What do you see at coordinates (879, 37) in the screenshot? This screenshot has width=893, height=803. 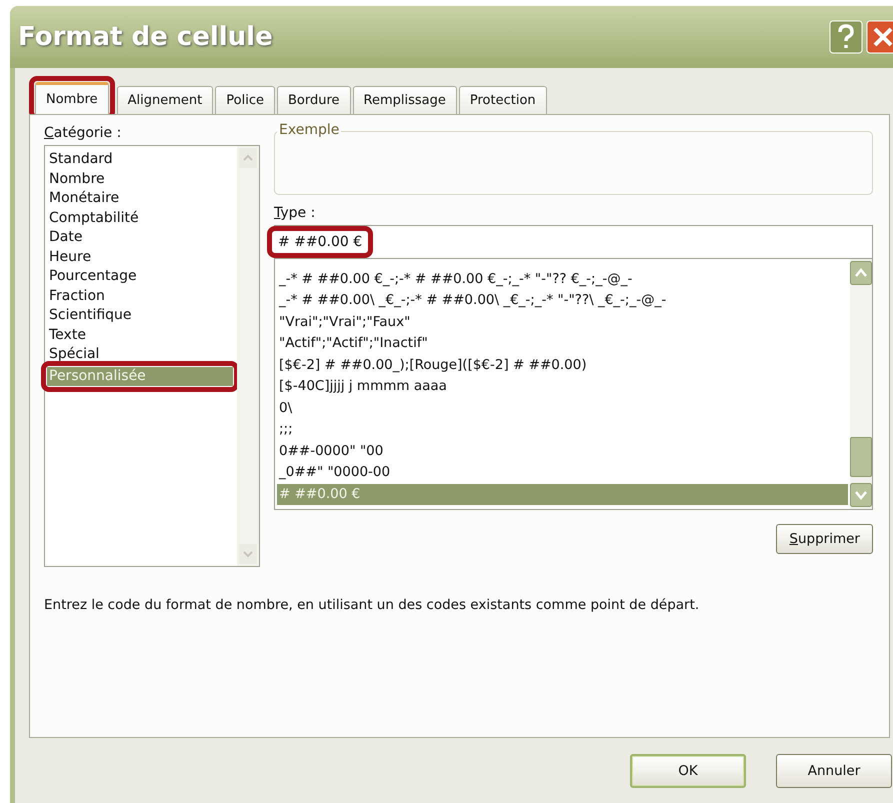 I see `close-icon` at bounding box center [879, 37].